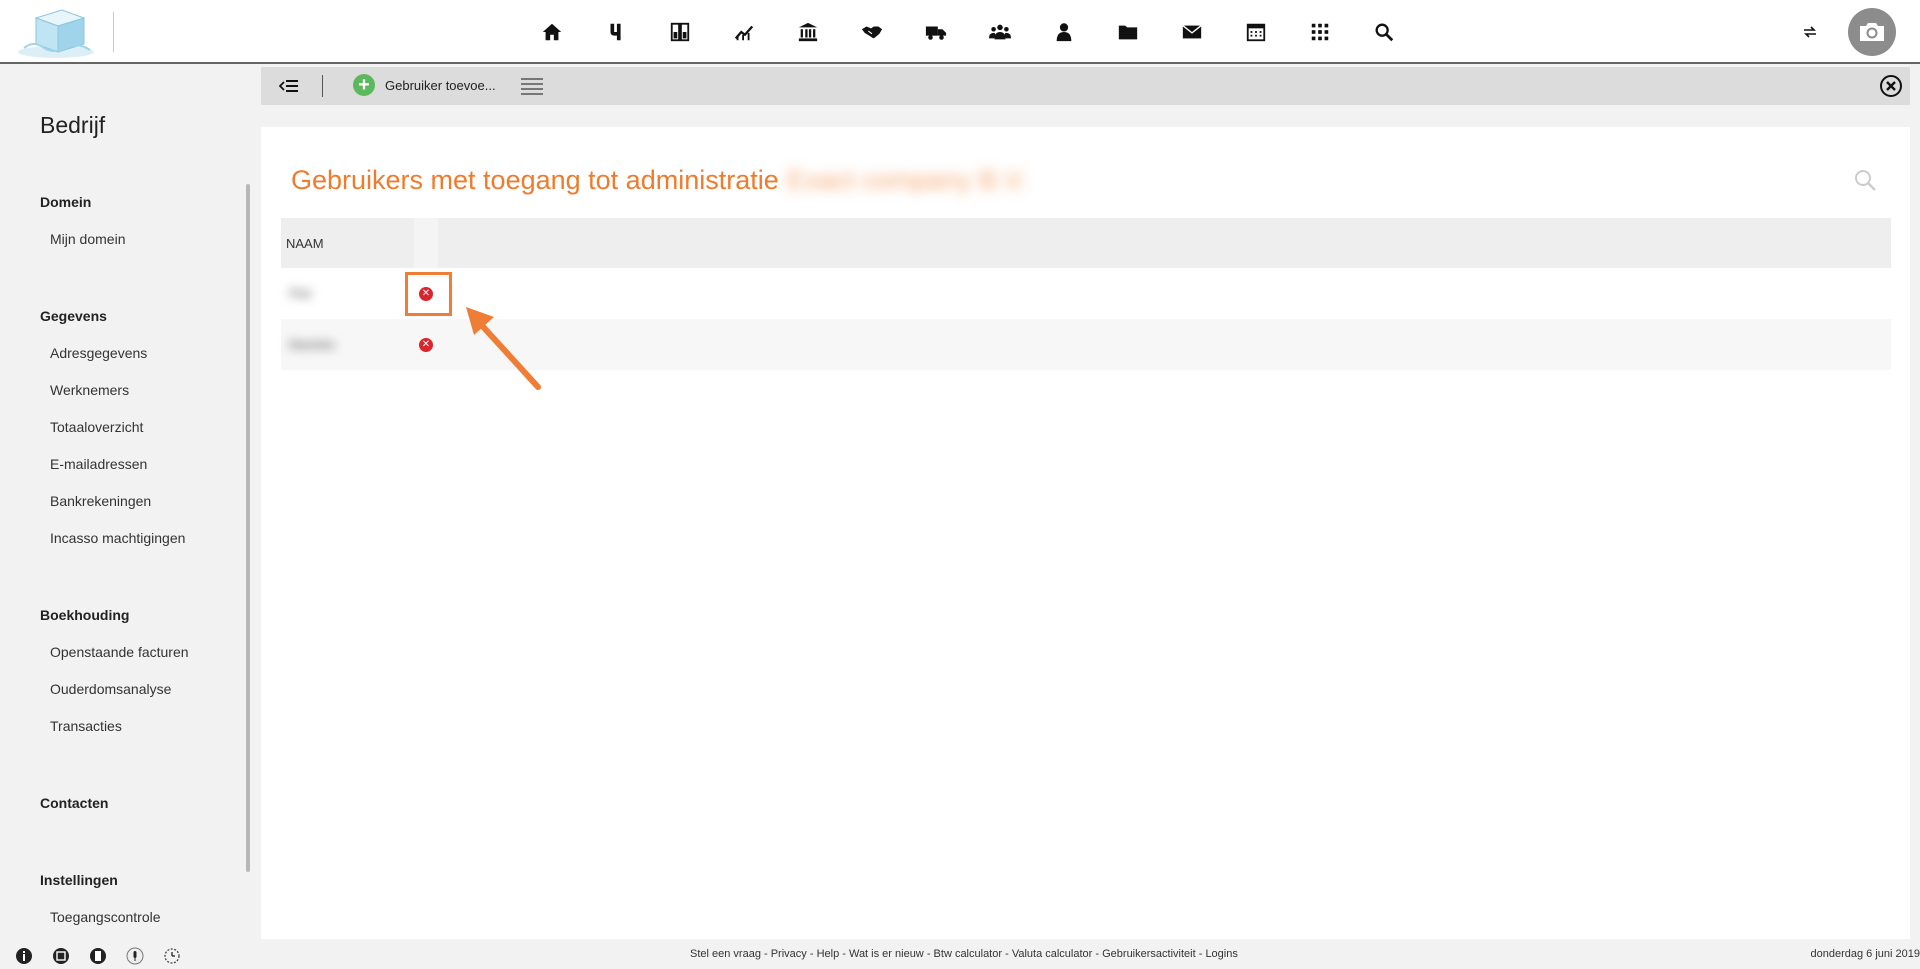 This screenshot has width=1920, height=969. Describe the element at coordinates (1810, 32) in the screenshot. I see `sync-icon` at that location.